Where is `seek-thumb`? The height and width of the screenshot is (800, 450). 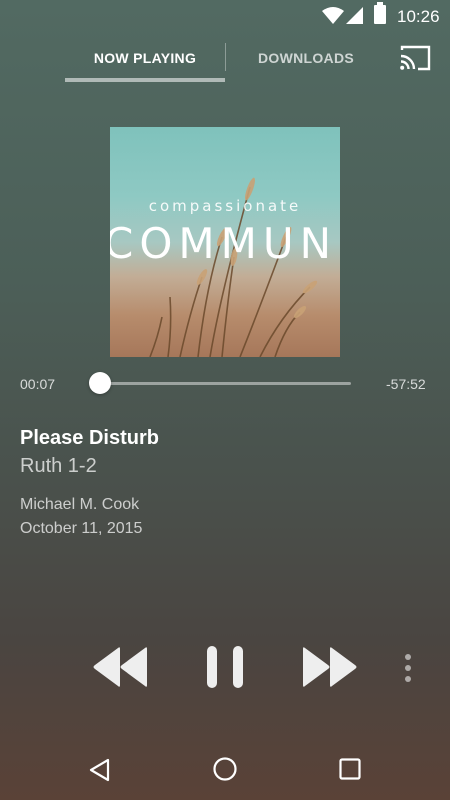 seek-thumb is located at coordinates (99, 383).